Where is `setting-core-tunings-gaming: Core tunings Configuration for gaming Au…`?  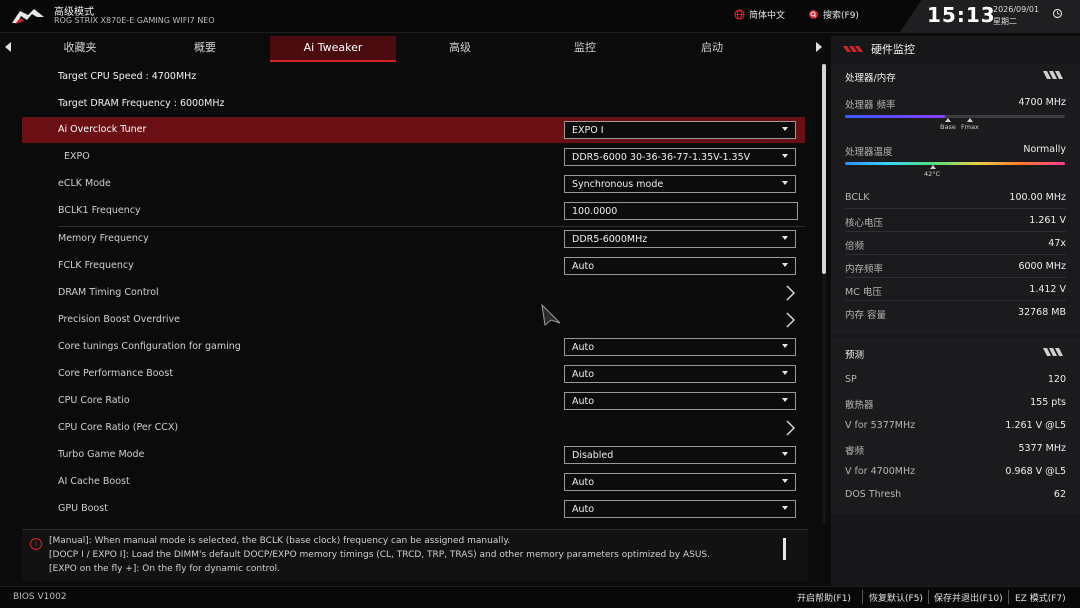 setting-core-tunings-gaming: Core tunings Configuration for gaming Au… is located at coordinates (413, 347).